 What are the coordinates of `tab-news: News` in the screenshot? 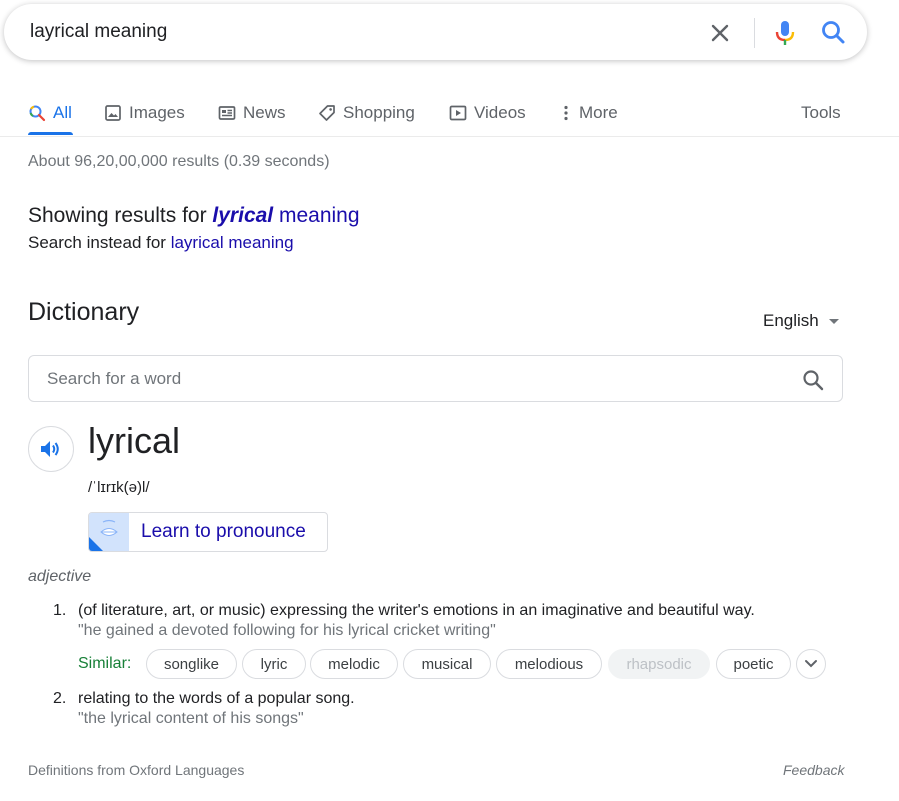 It's located at (252, 113).